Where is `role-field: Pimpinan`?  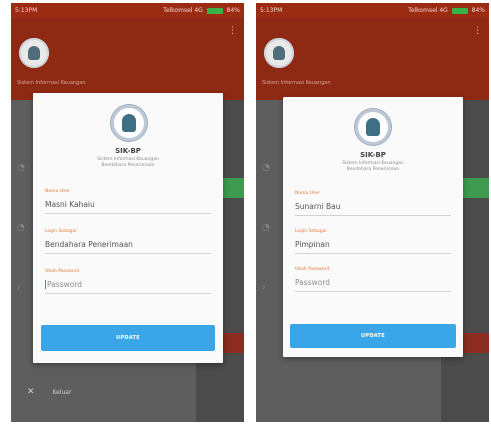 role-field: Pimpinan is located at coordinates (373, 245).